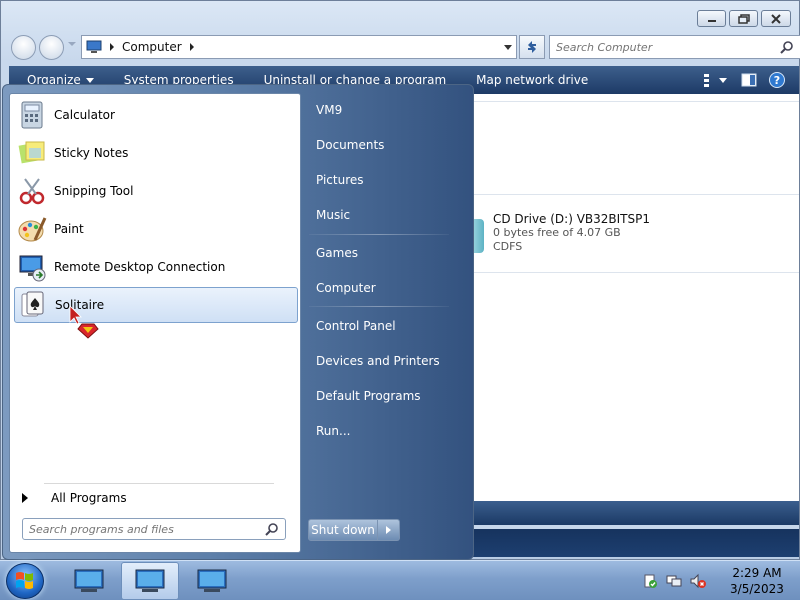  What do you see at coordinates (650, 581) in the screenshot?
I see `action-center-icon` at bounding box center [650, 581].